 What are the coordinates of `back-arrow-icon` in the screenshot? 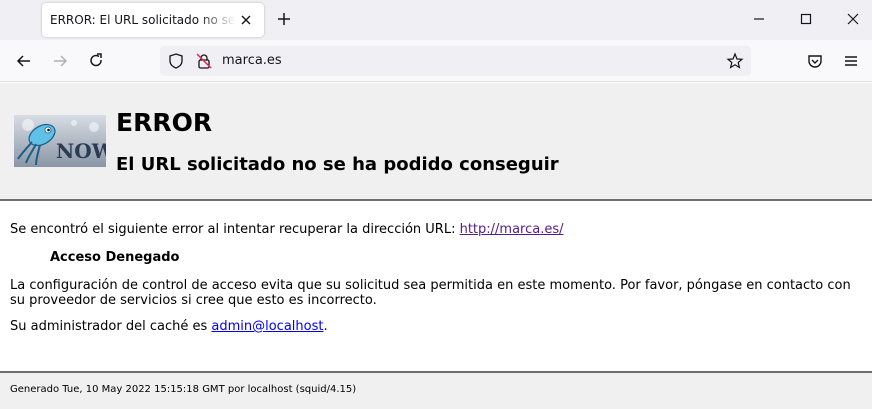 It's located at (24, 61).